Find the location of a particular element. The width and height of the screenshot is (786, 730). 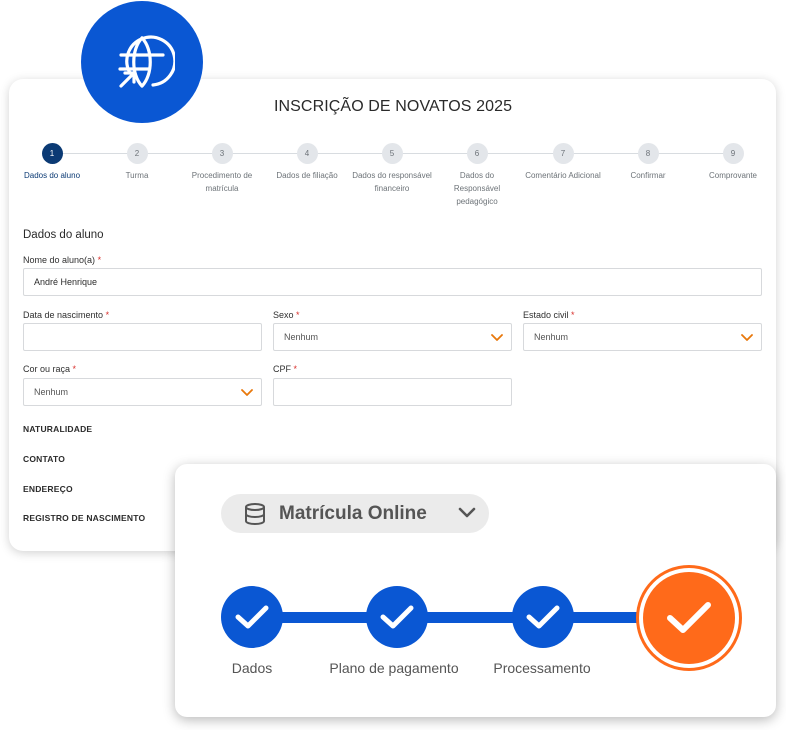

group-registro-nascimento: REGISTRO DE NASCIMENTO is located at coordinates (84, 518).